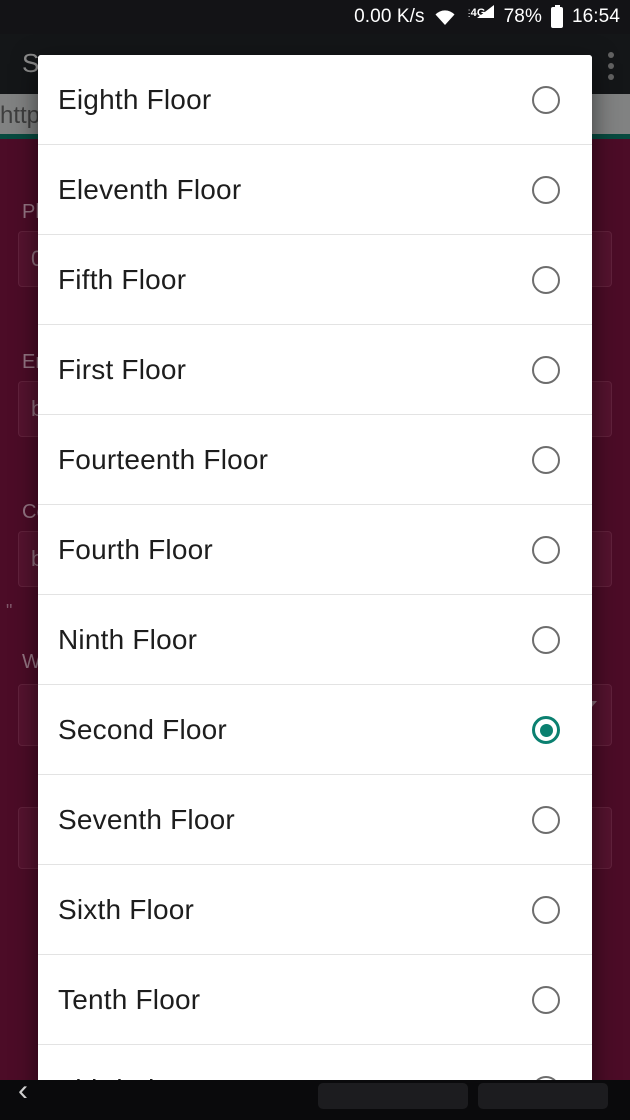 This screenshot has height=1120, width=630. I want to click on radio-button-selected, so click(546, 729).